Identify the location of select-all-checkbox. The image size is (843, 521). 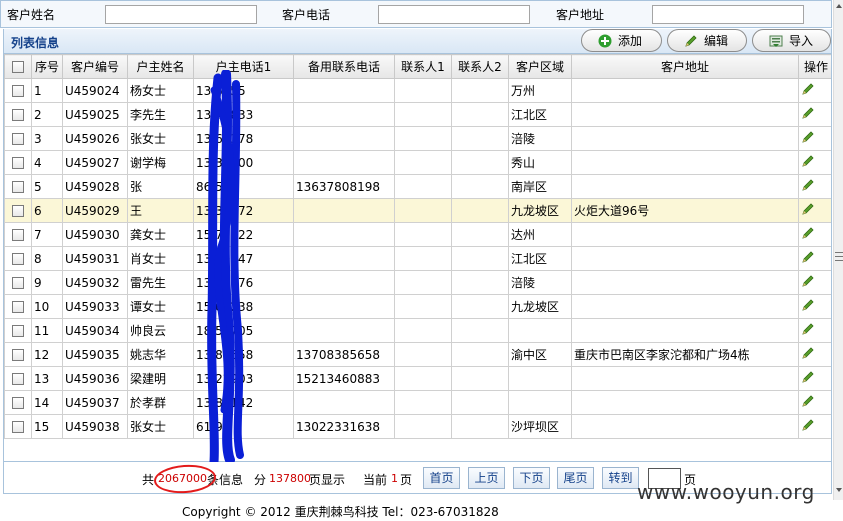
(18, 67).